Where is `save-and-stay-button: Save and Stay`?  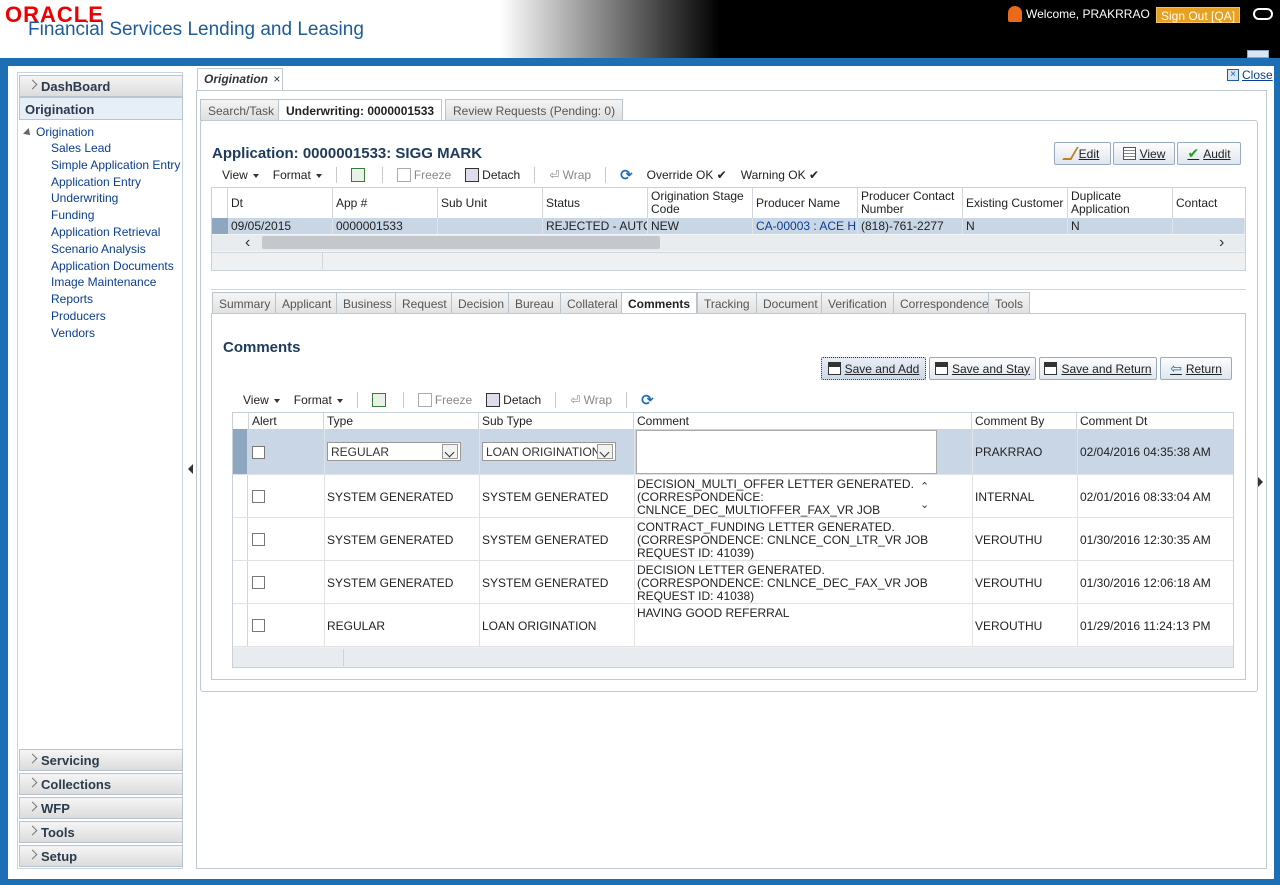 save-and-stay-button: Save and Stay is located at coordinates (982, 368).